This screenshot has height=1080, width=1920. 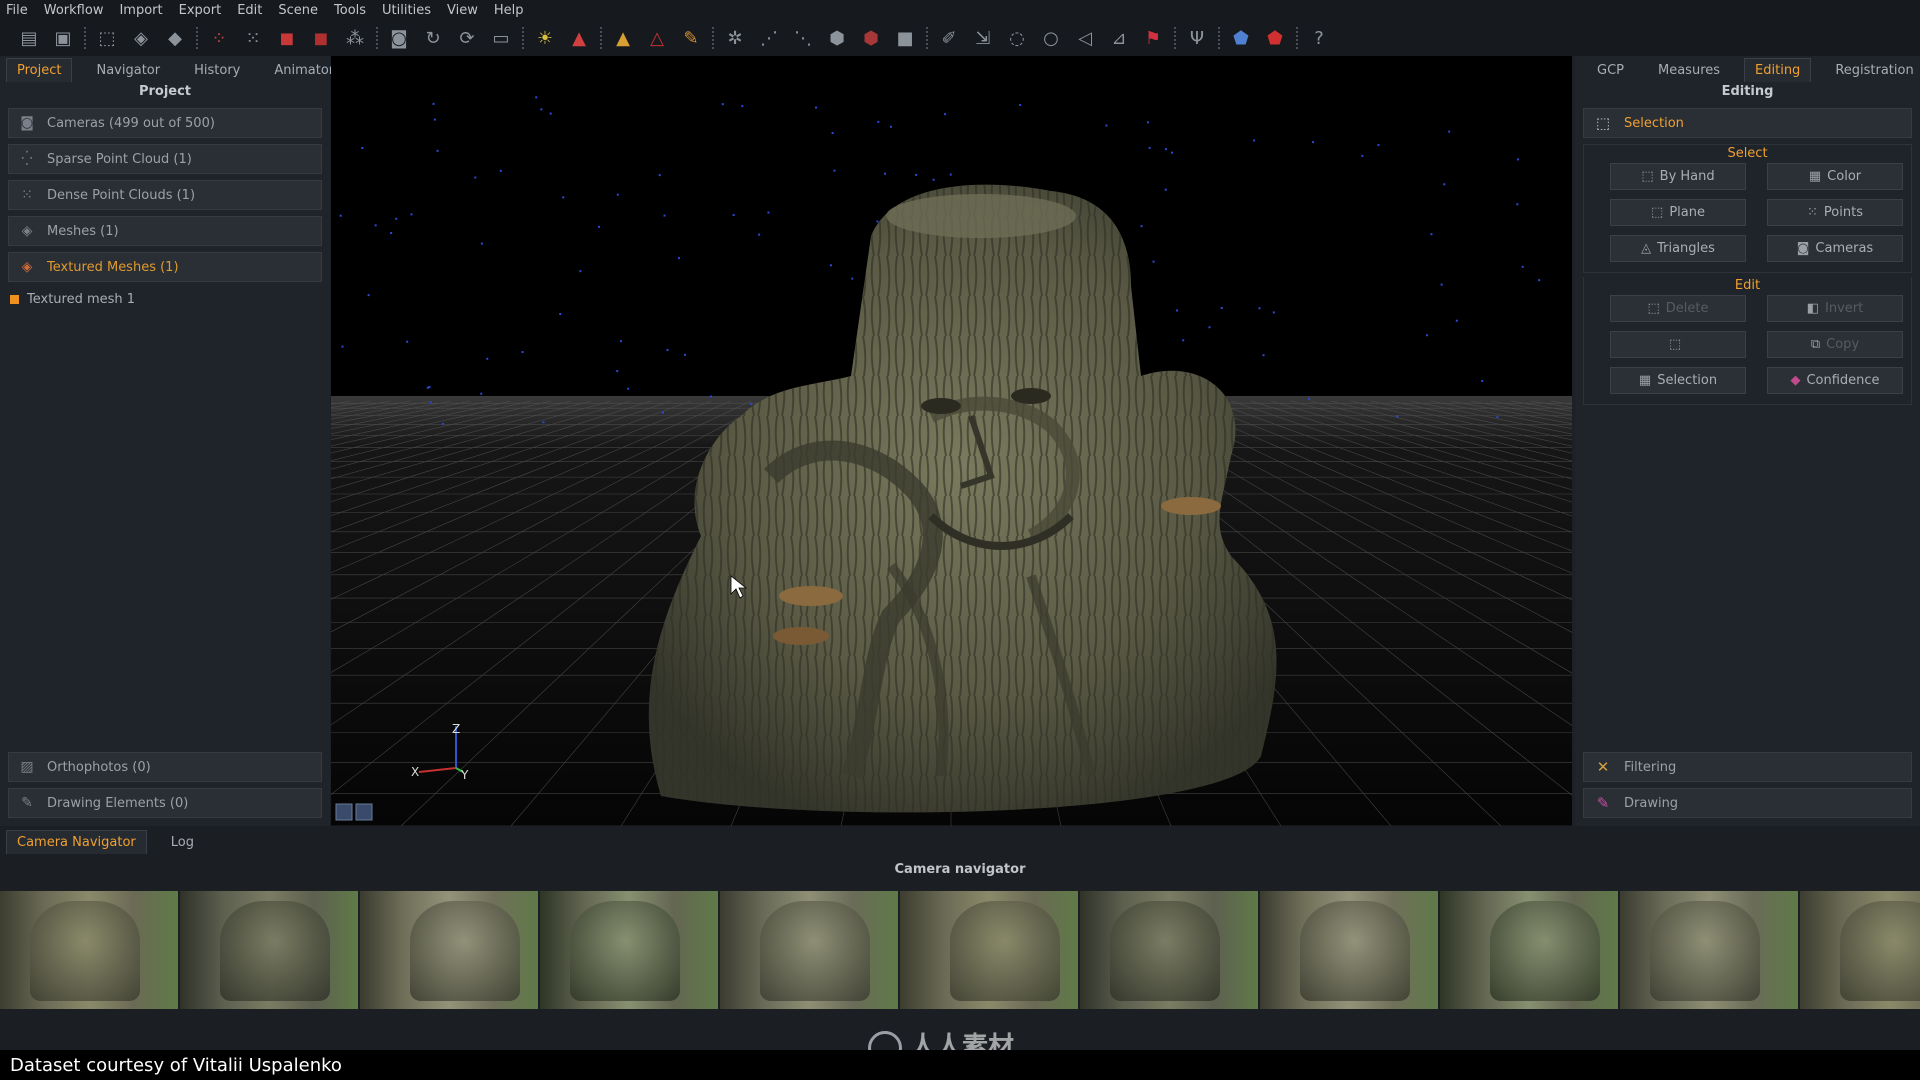 What do you see at coordinates (344, 812) in the screenshot?
I see `view-mode-button` at bounding box center [344, 812].